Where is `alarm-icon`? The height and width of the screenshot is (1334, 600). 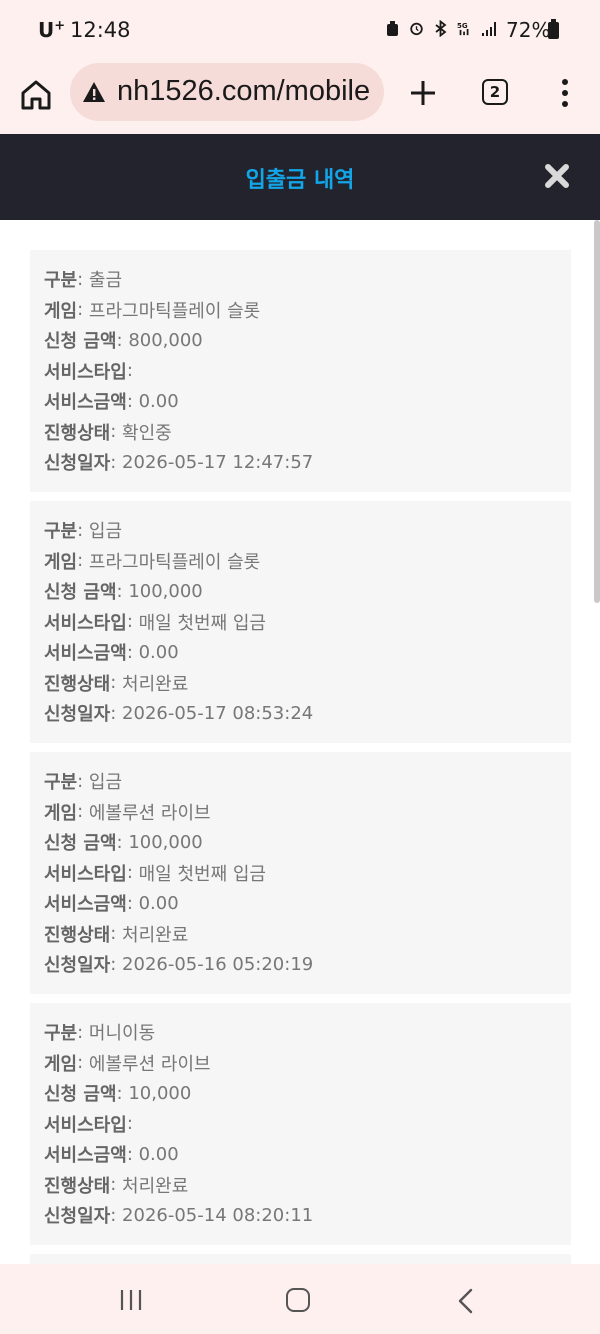 alarm-icon is located at coordinates (416, 29).